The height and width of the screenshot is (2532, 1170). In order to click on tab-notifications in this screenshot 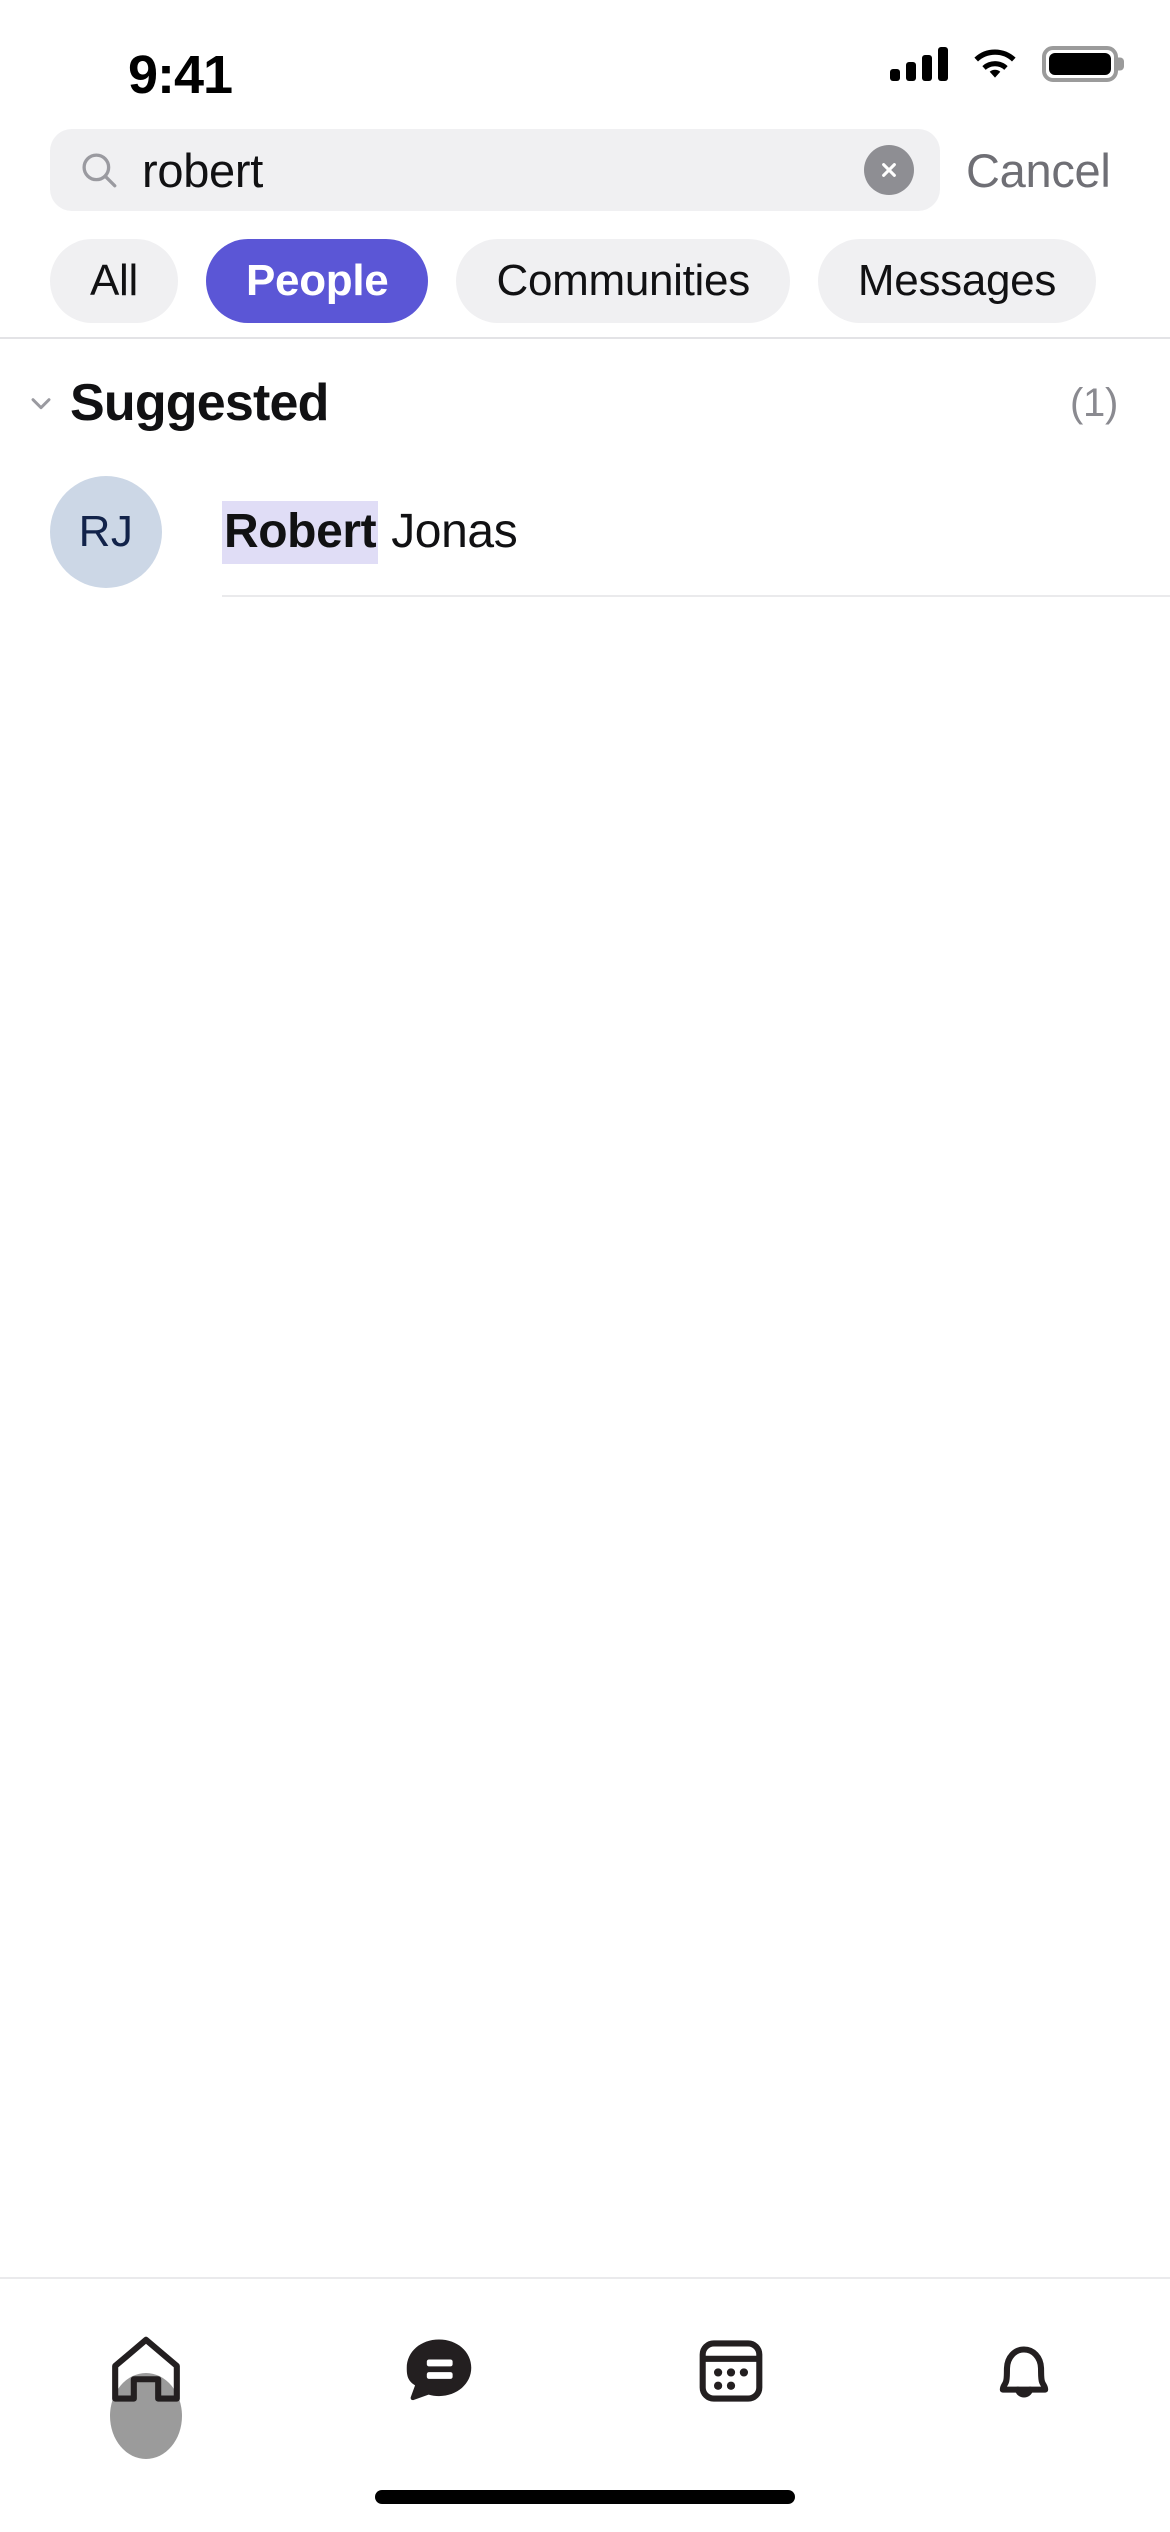, I will do `click(1024, 2371)`.